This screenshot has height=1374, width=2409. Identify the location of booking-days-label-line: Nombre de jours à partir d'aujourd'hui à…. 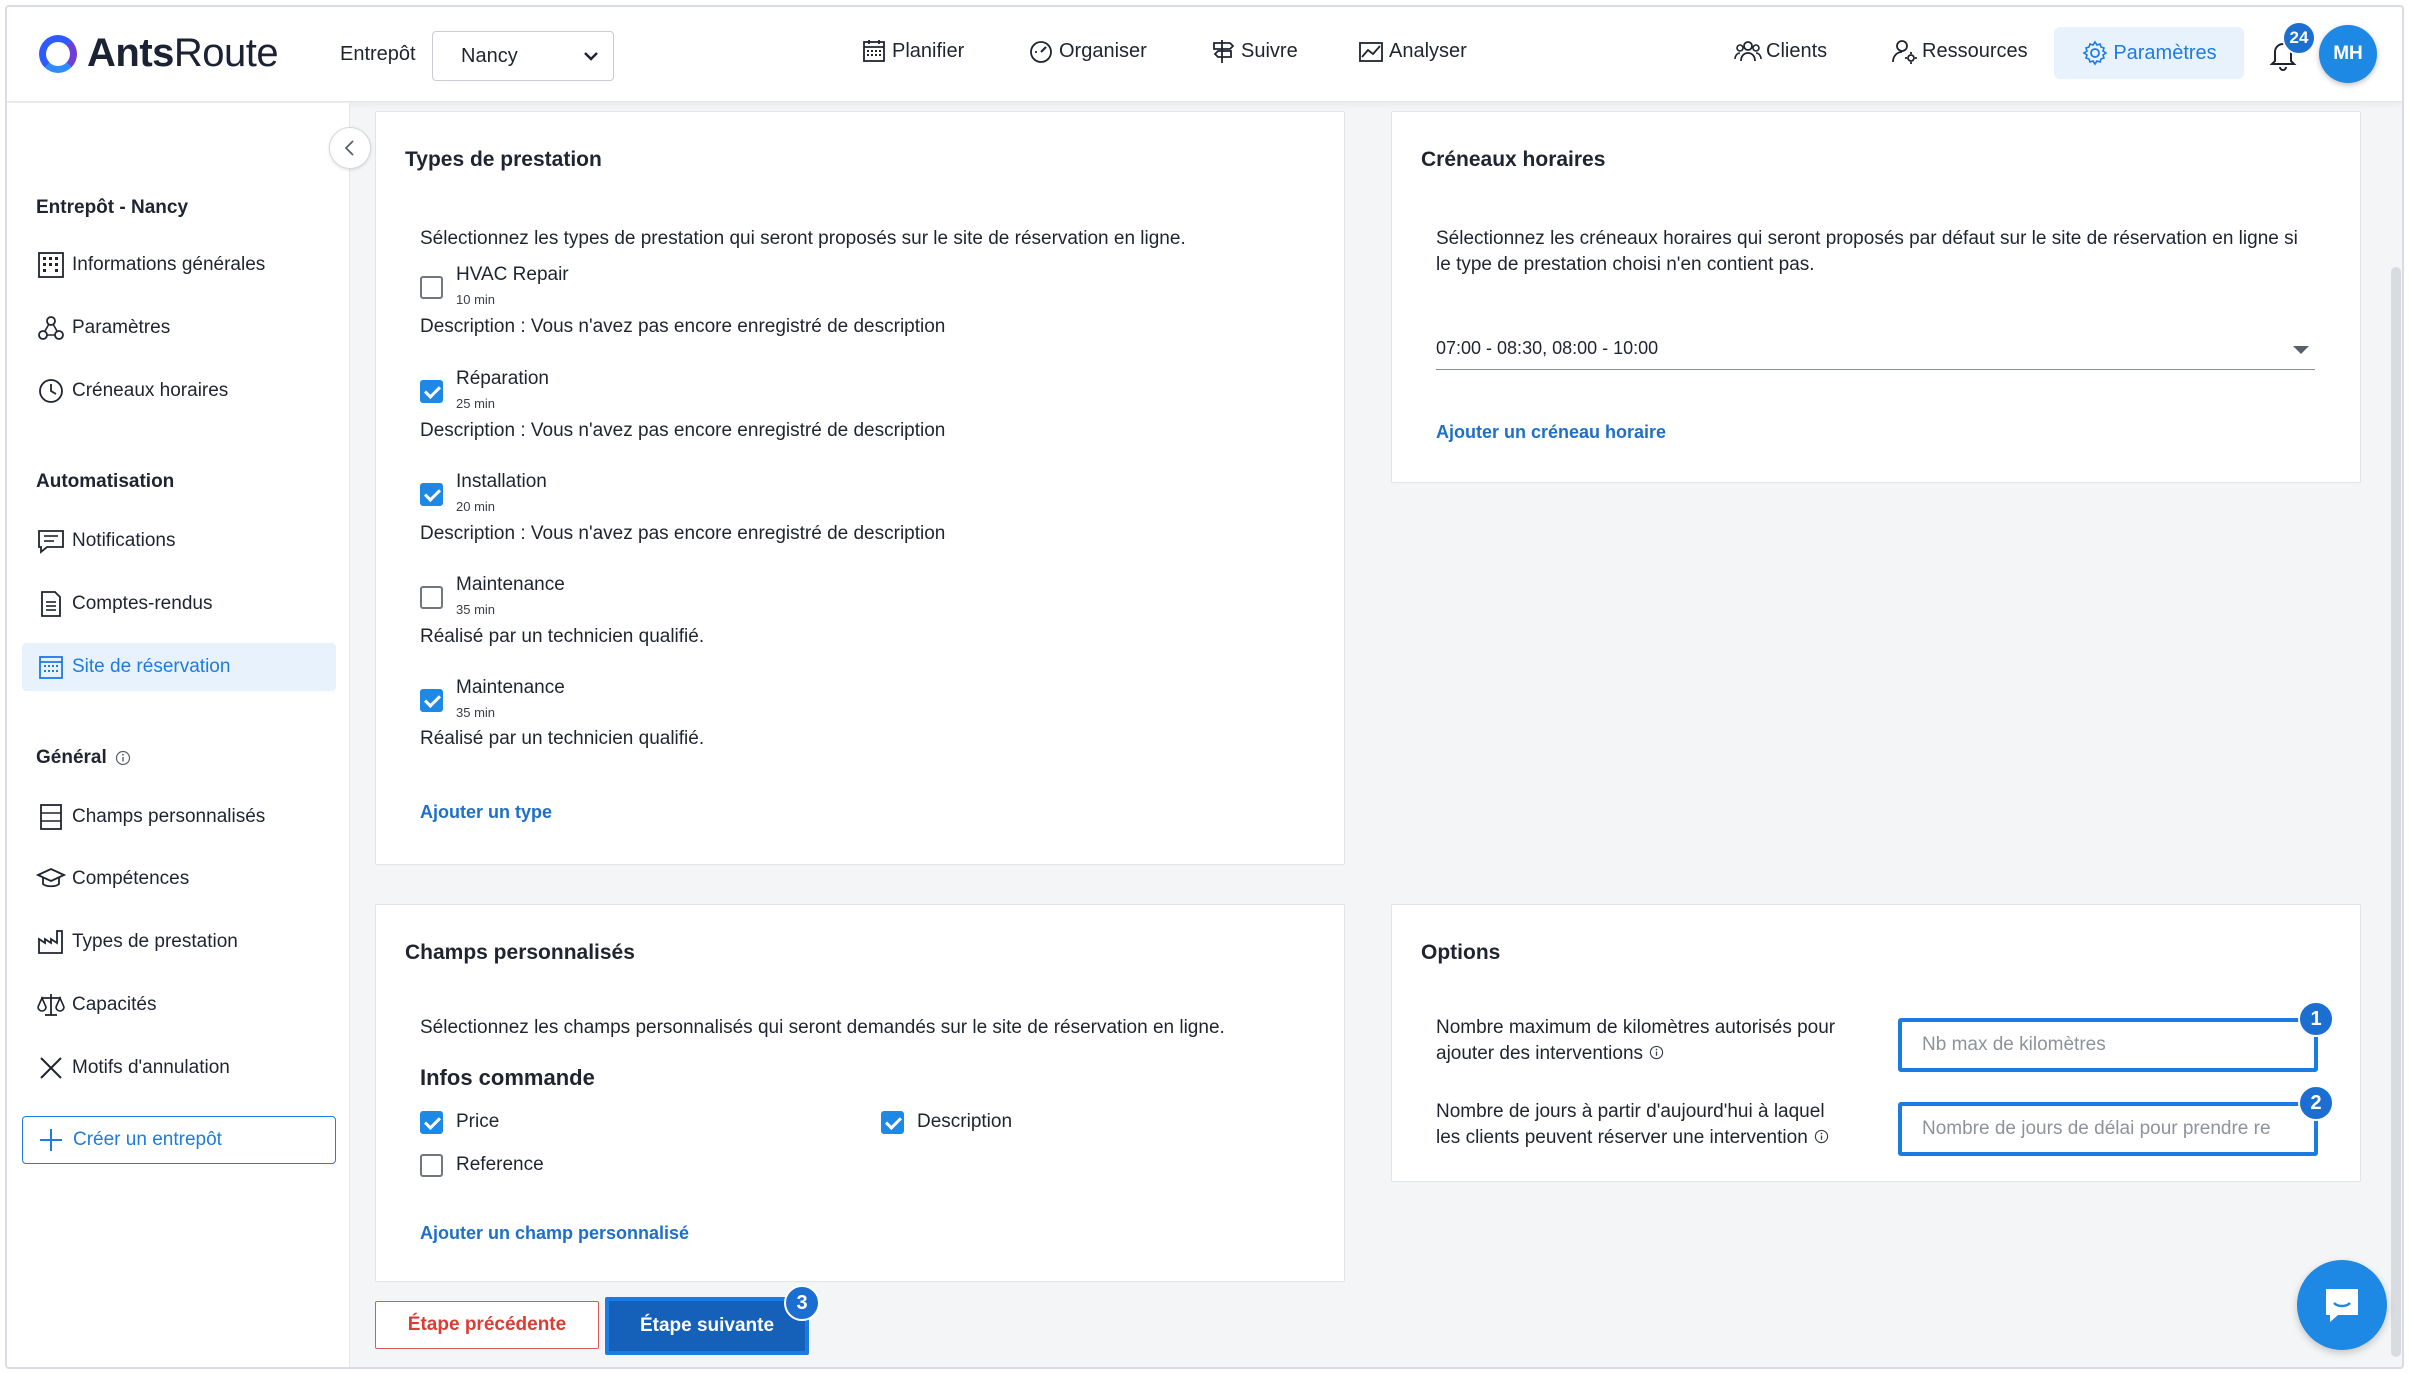
(1630, 1111).